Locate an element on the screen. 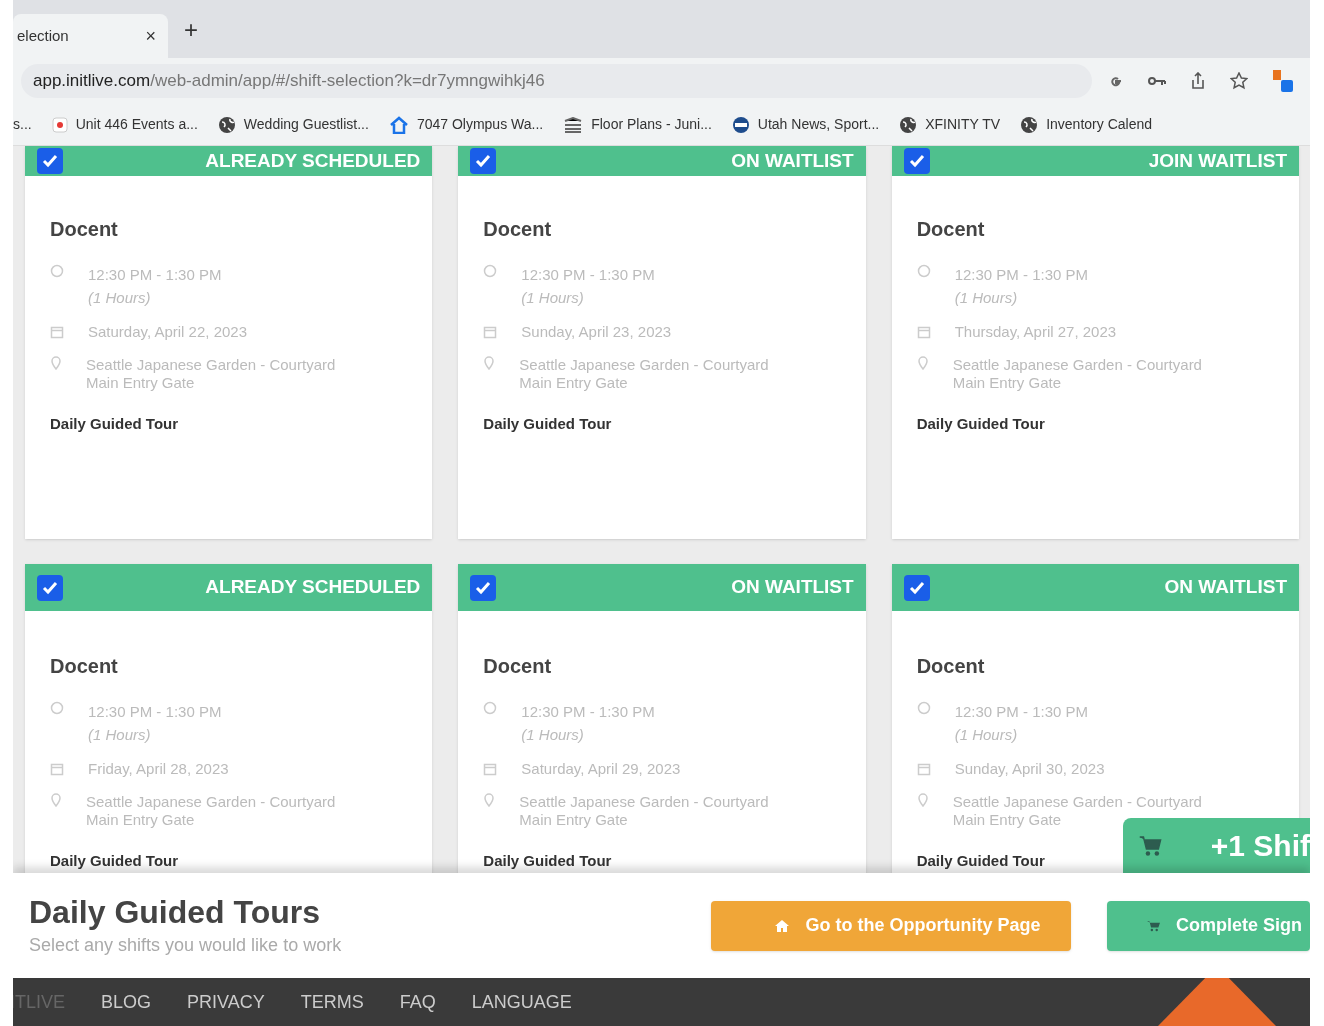 This screenshot has width=1324, height=1026. page-subtitle: Select any shifts you would like to work is located at coordinates (186, 945).